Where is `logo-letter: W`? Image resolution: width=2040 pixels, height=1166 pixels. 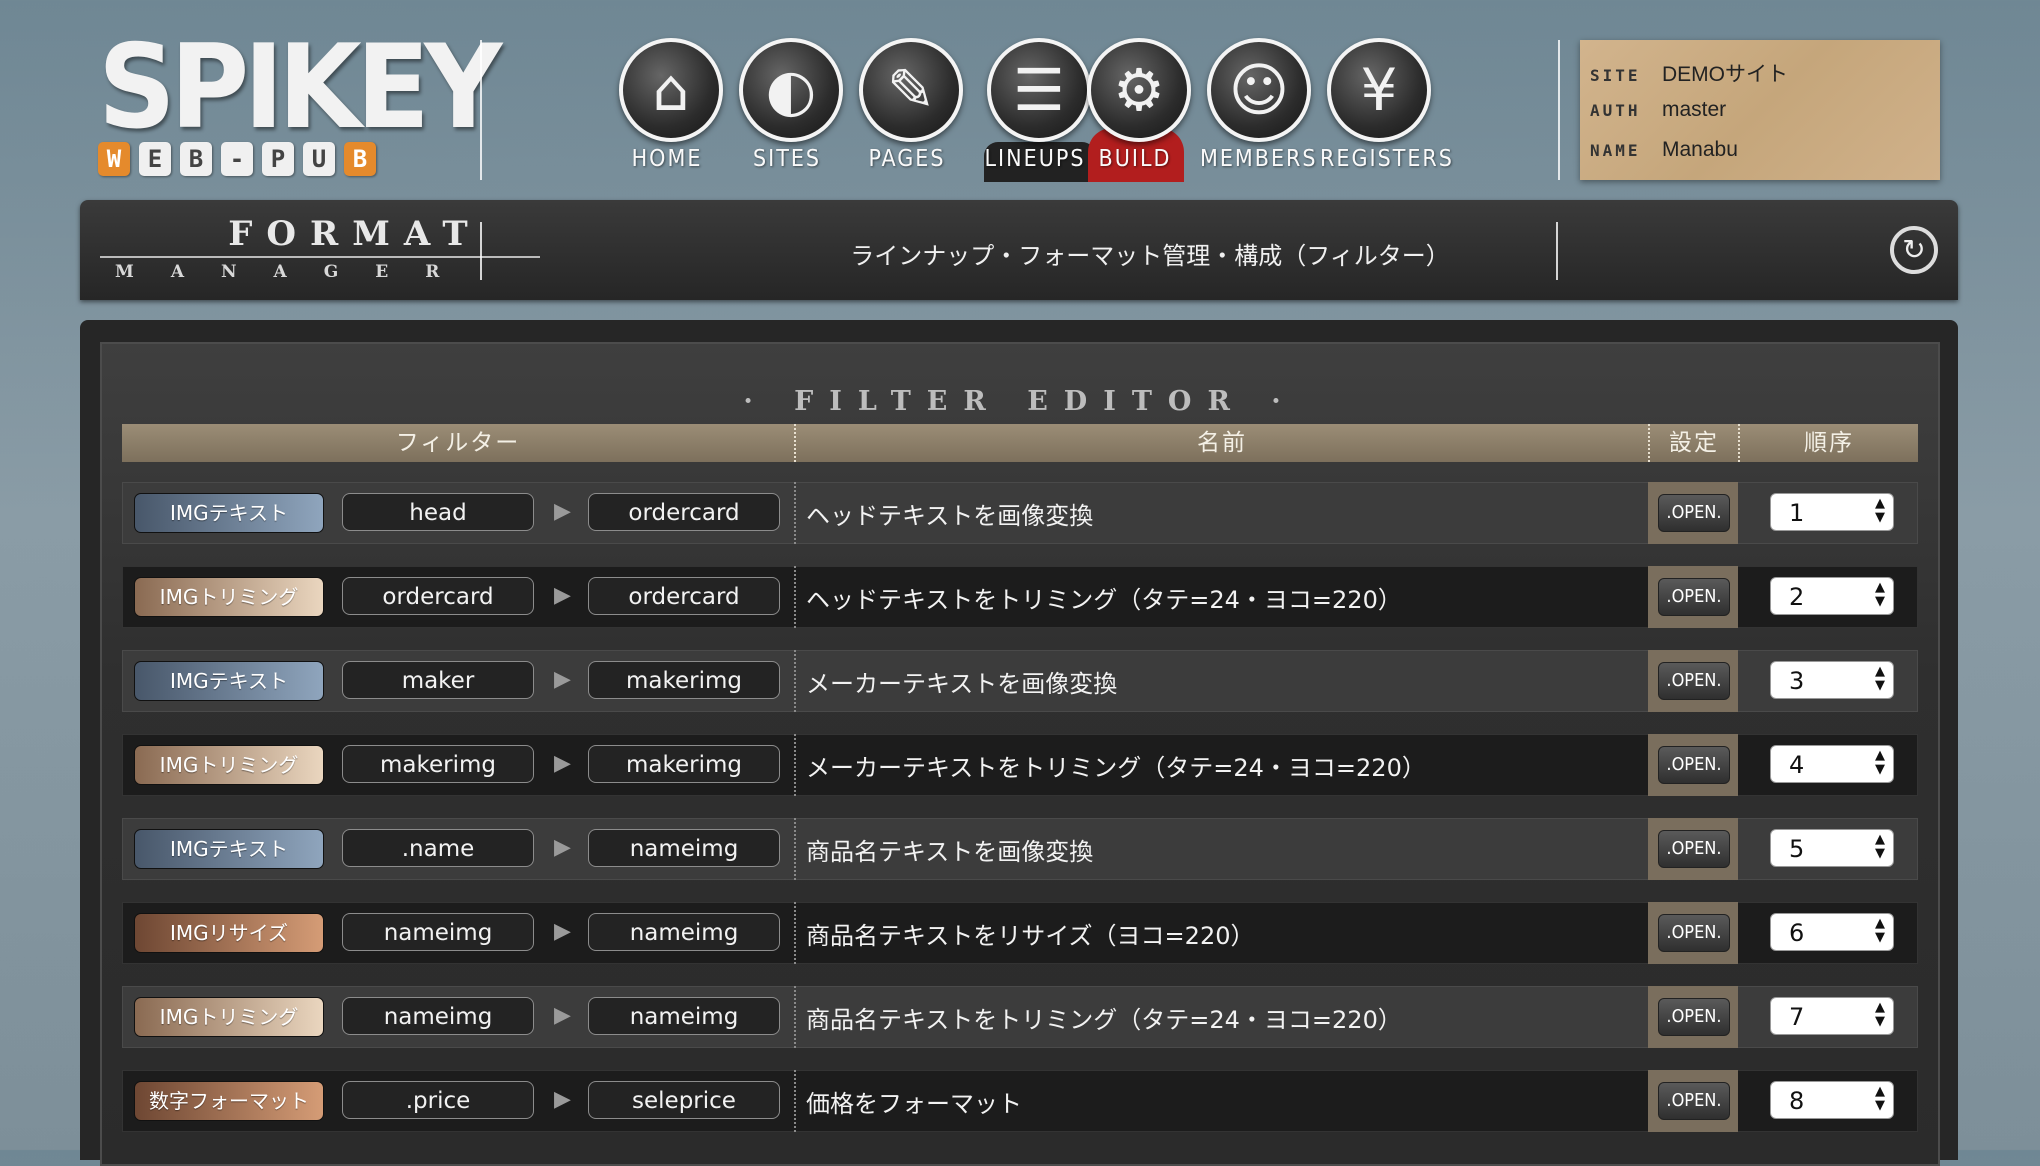
logo-letter: W is located at coordinates (114, 159).